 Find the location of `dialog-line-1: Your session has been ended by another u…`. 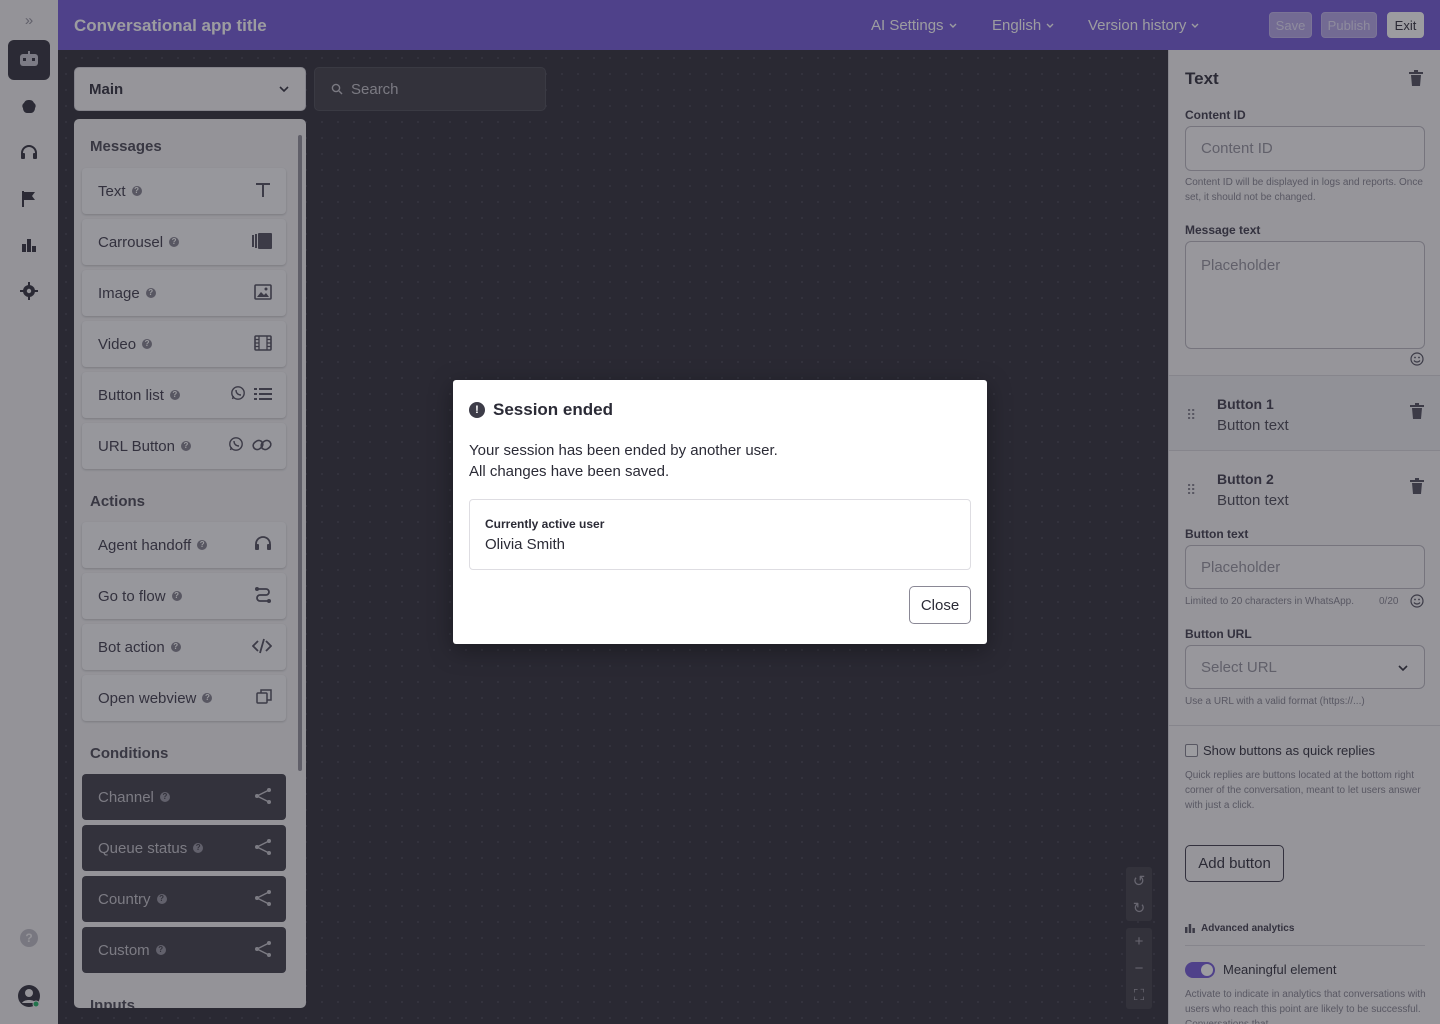

dialog-line-1: Your session has been ended by another u… is located at coordinates (623, 450).